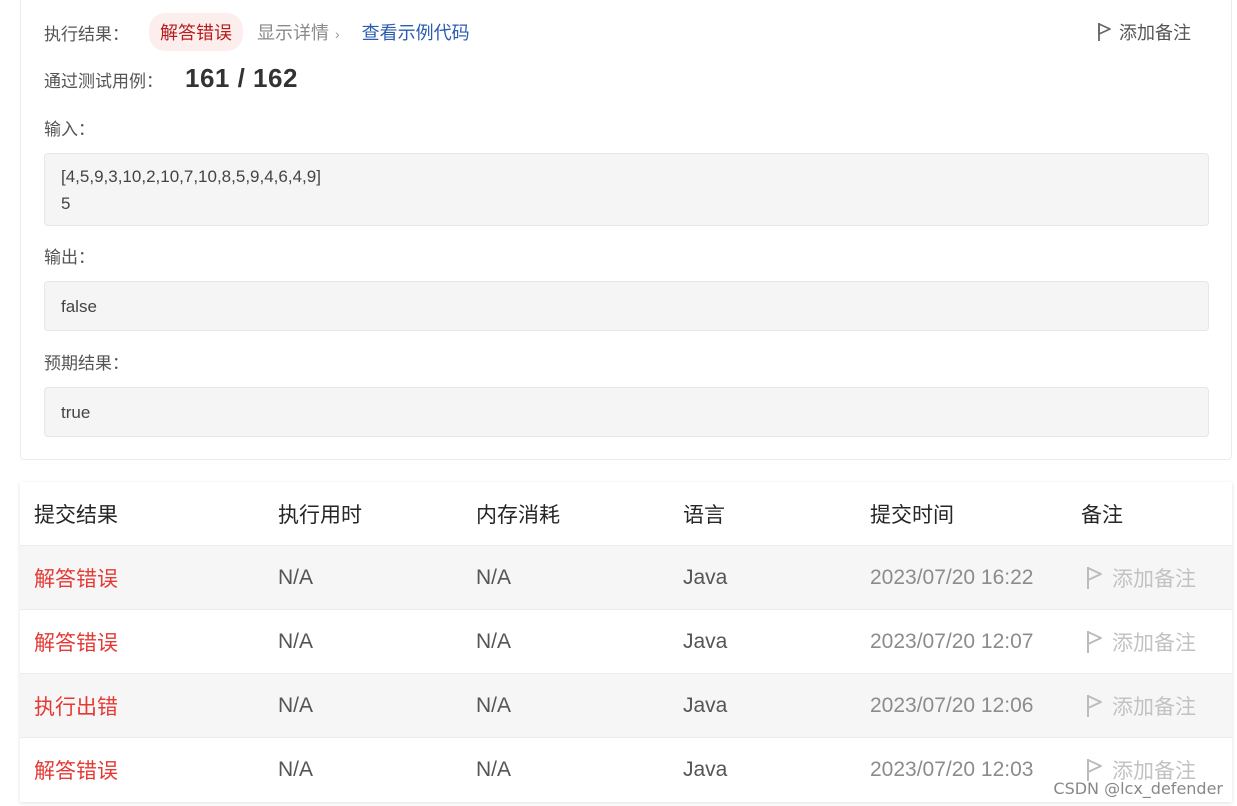 Image resolution: width=1237 pixels, height=806 pixels. Describe the element at coordinates (66, 203) in the screenshot. I see `input-line: 5` at that location.